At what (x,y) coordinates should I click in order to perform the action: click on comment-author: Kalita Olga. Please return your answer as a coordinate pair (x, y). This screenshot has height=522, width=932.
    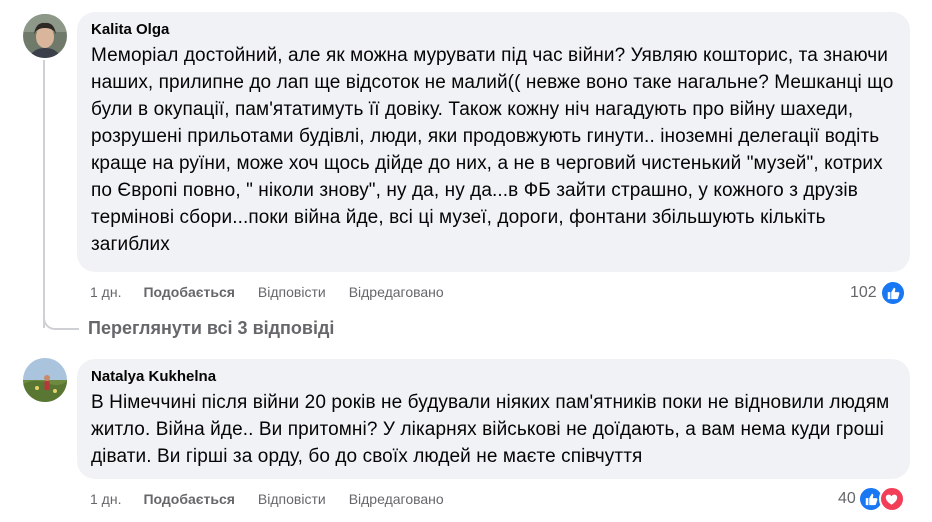
    Looking at the image, I should click on (494, 30).